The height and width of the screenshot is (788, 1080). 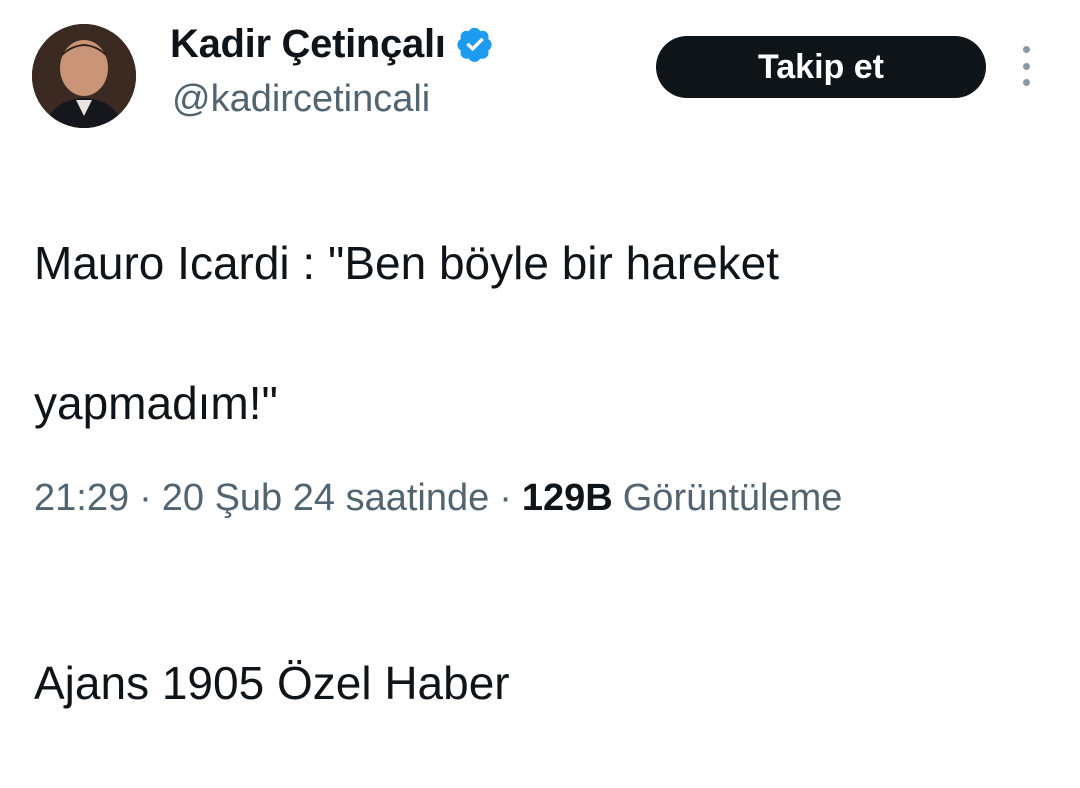 I want to click on verified-badge-icon, so click(x=475, y=44).